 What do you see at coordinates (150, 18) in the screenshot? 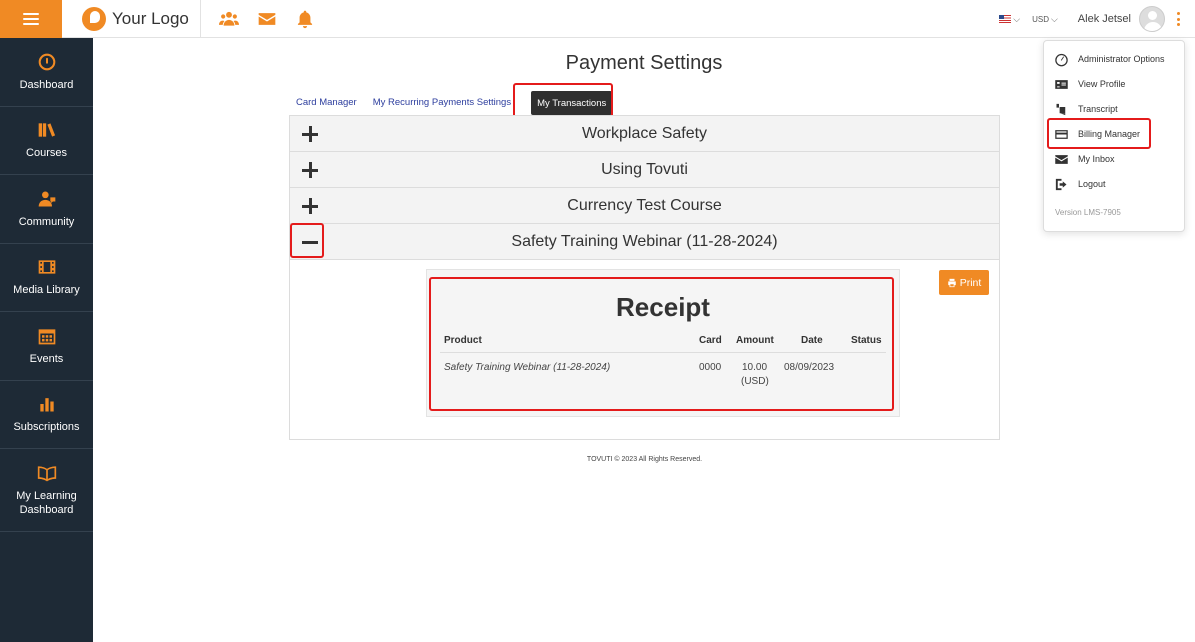
I see `logo-text: Your Logo` at bounding box center [150, 18].